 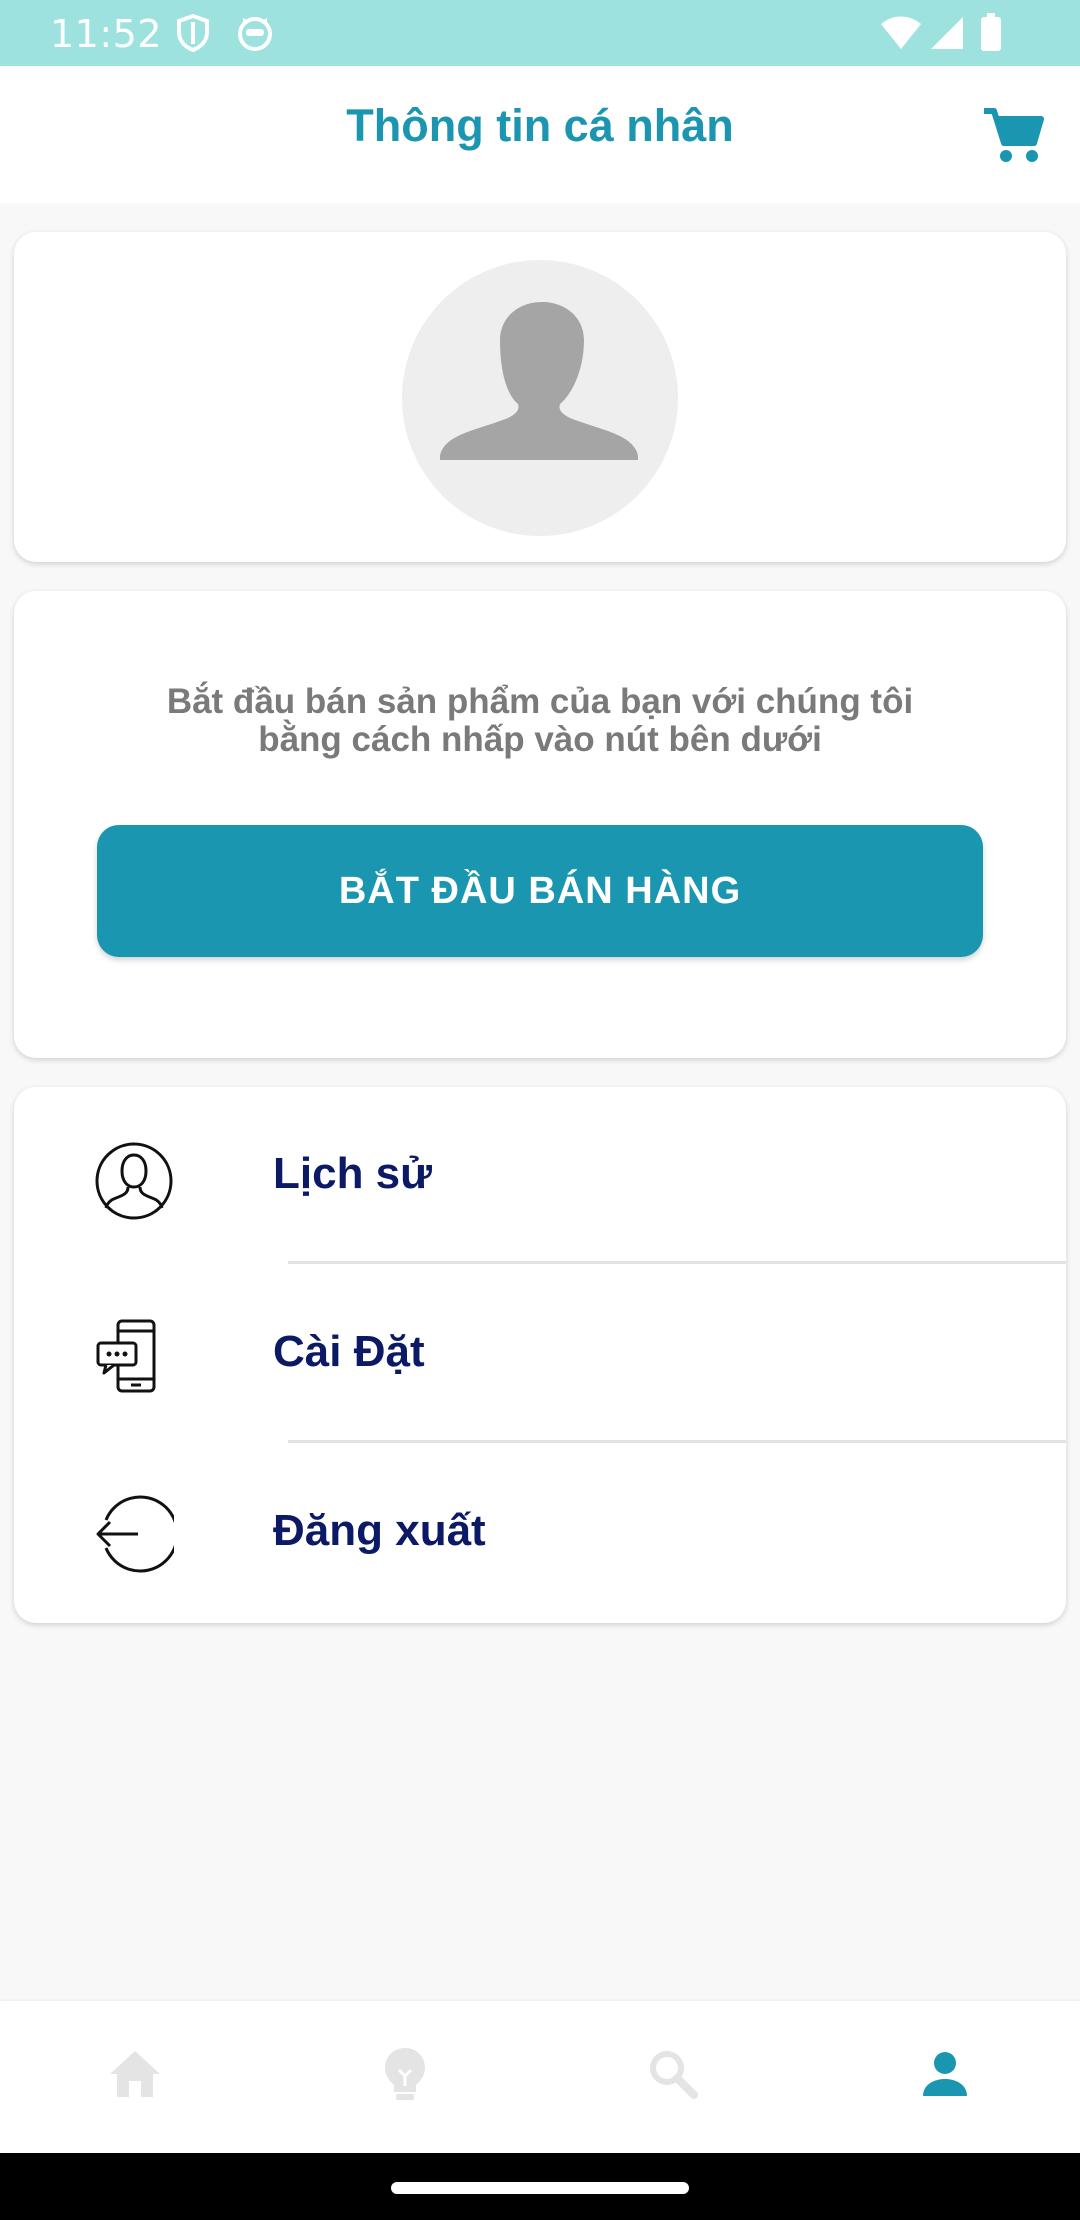 What do you see at coordinates (193, 35) in the screenshot?
I see `shield-icon` at bounding box center [193, 35].